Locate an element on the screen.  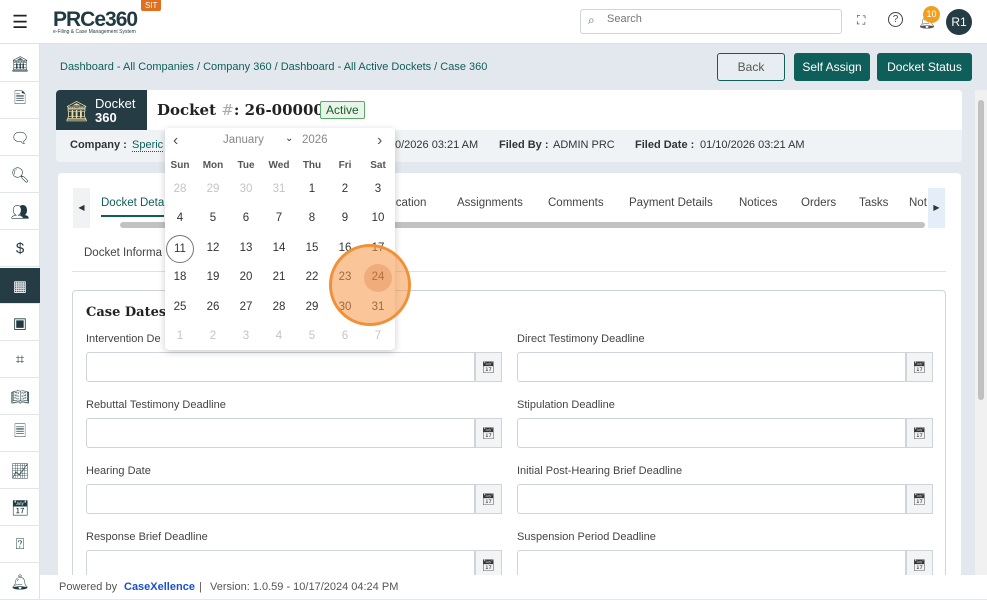
calendar-day: 12 is located at coordinates (213, 248).